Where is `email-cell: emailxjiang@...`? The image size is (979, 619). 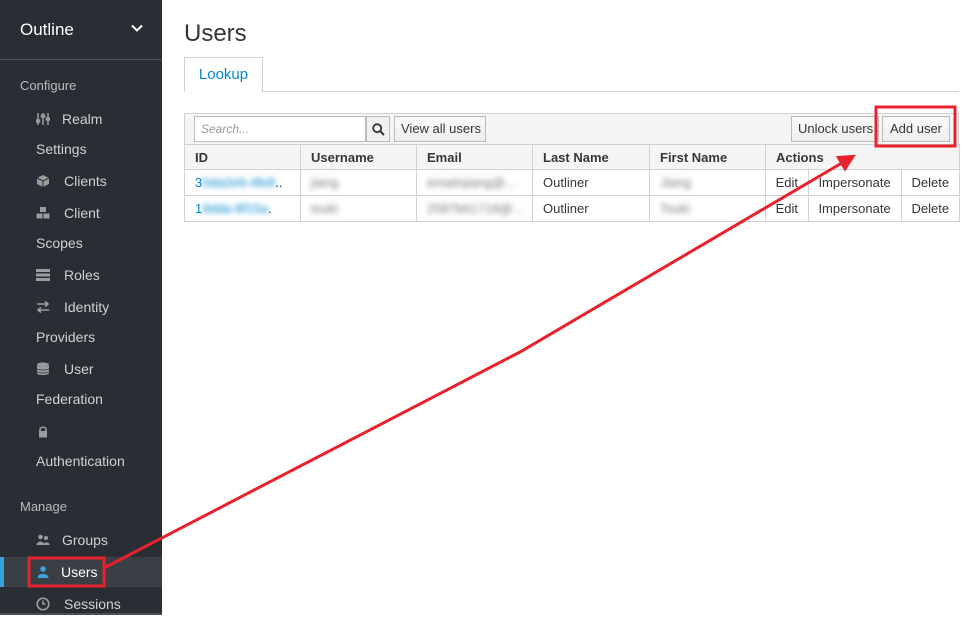 email-cell: emailxjiang@... is located at coordinates (472, 182).